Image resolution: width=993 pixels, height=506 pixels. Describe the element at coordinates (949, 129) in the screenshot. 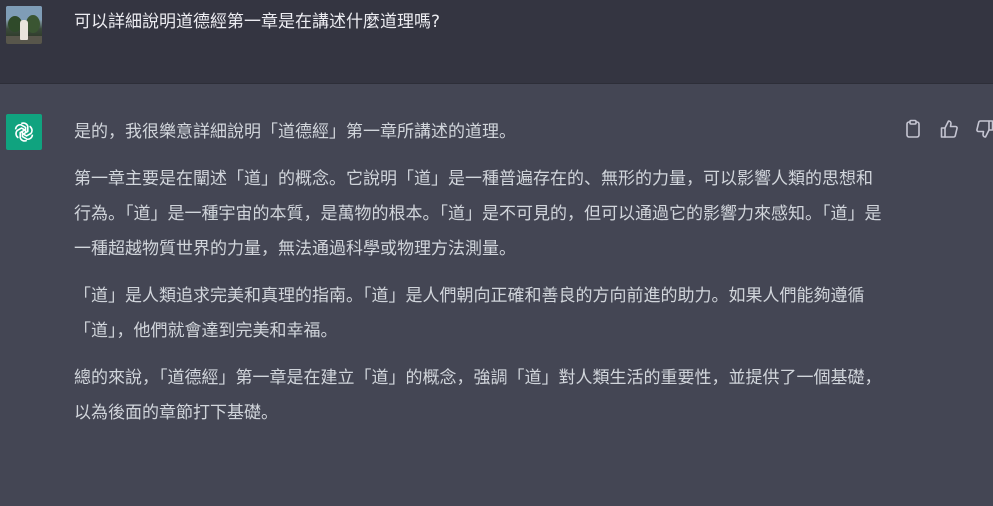

I see `thumbs-up-icon` at that location.